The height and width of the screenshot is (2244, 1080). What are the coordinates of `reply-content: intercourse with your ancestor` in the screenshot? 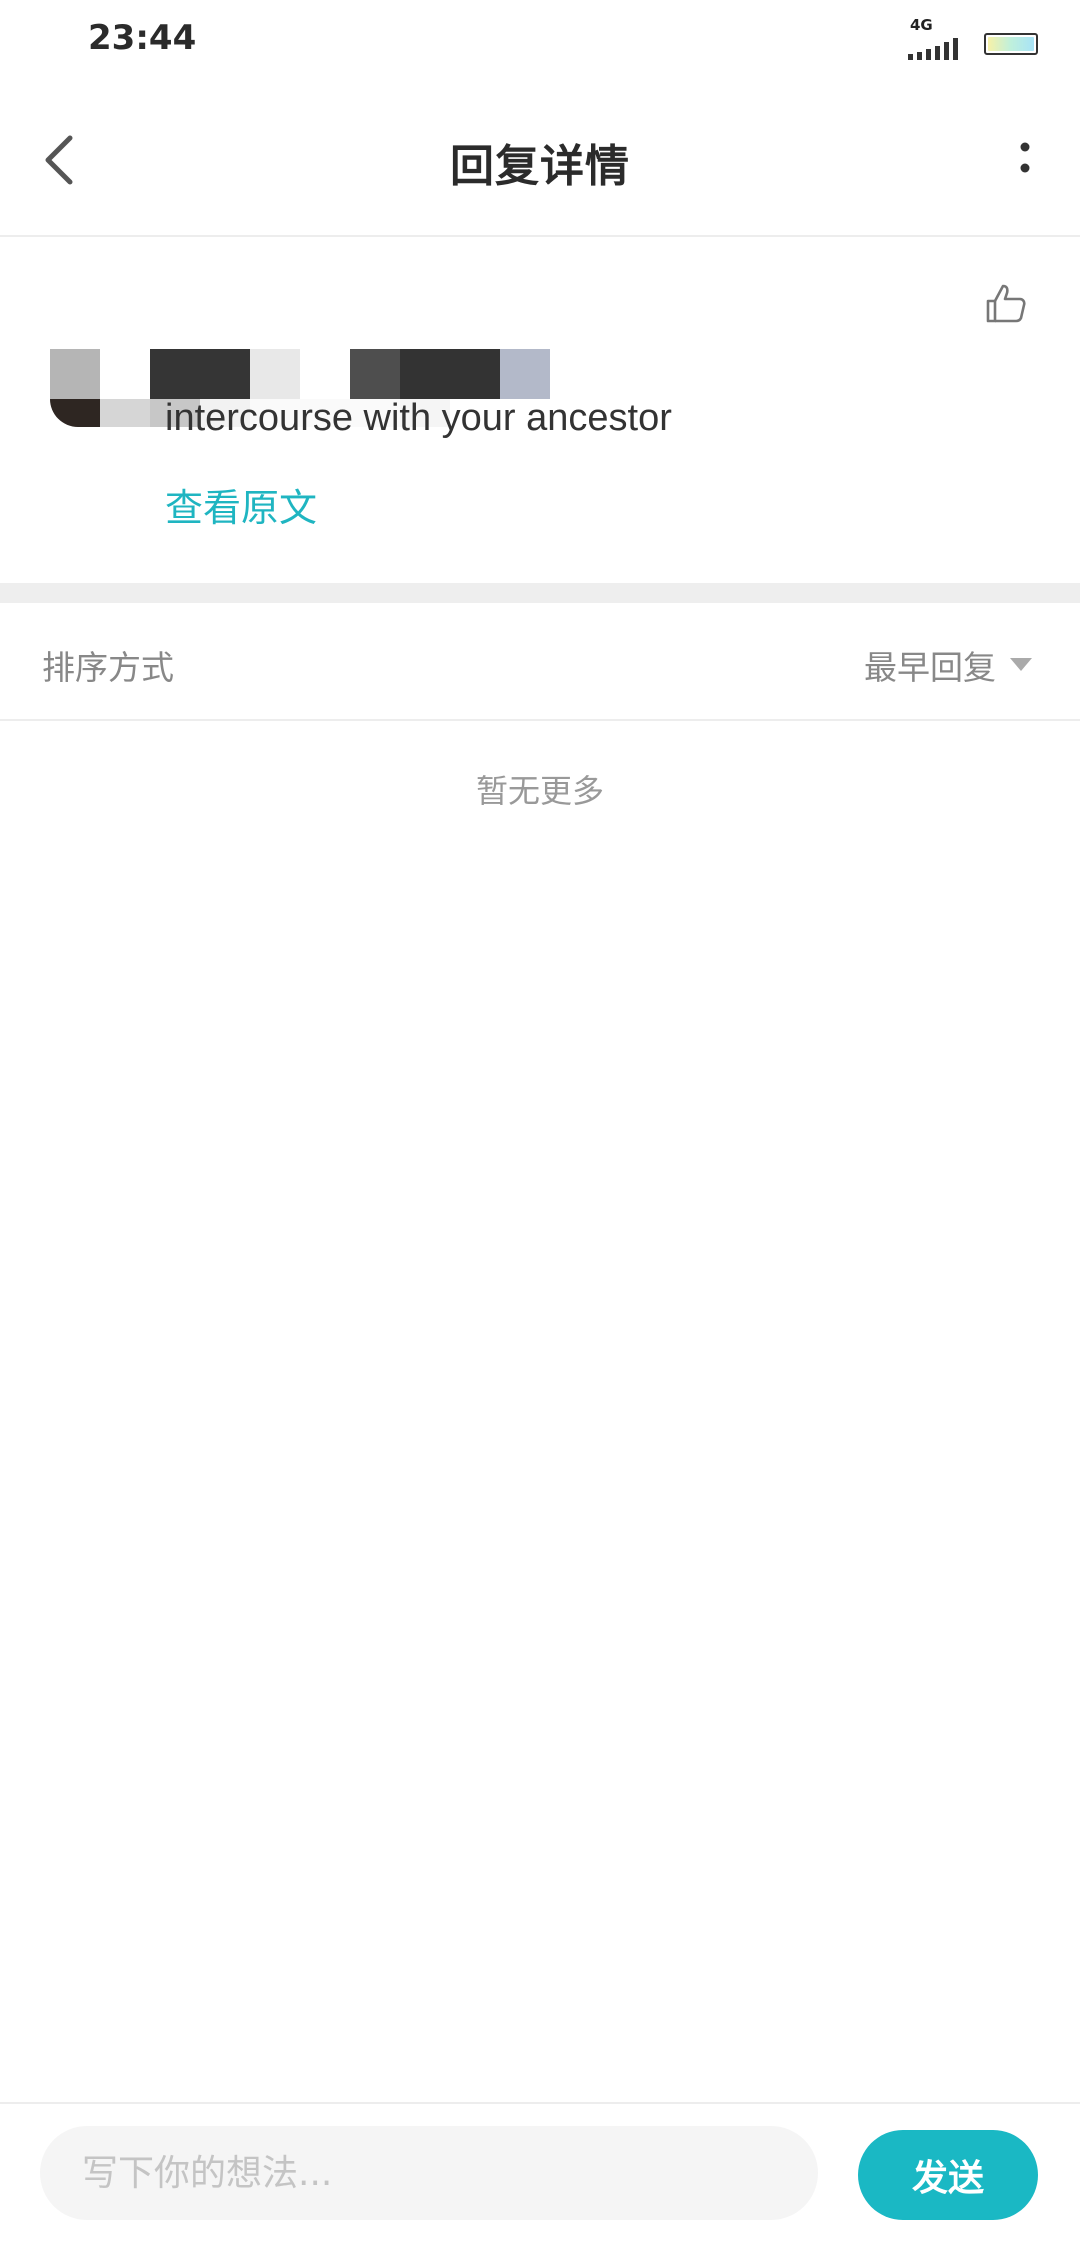 It's located at (418, 418).